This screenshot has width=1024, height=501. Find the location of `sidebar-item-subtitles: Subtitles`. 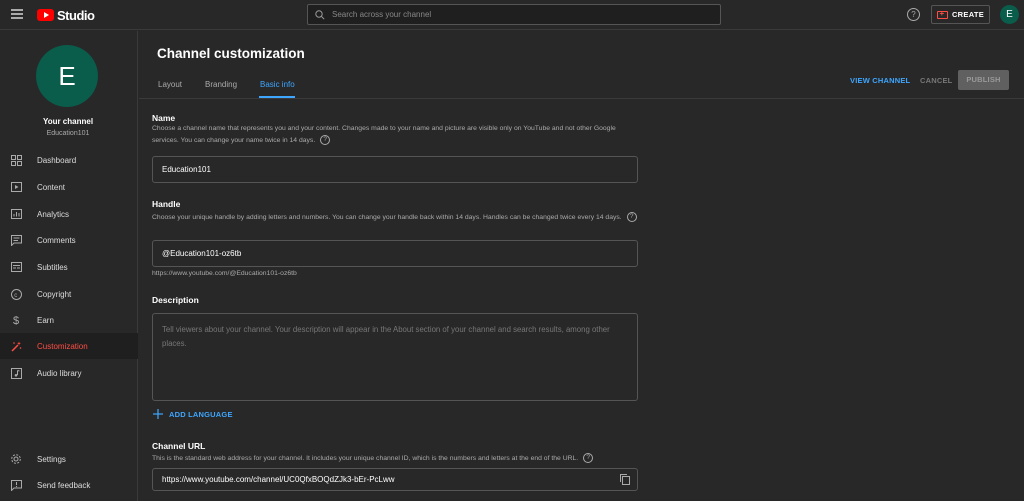

sidebar-item-subtitles: Subtitles is located at coordinates (69, 267).